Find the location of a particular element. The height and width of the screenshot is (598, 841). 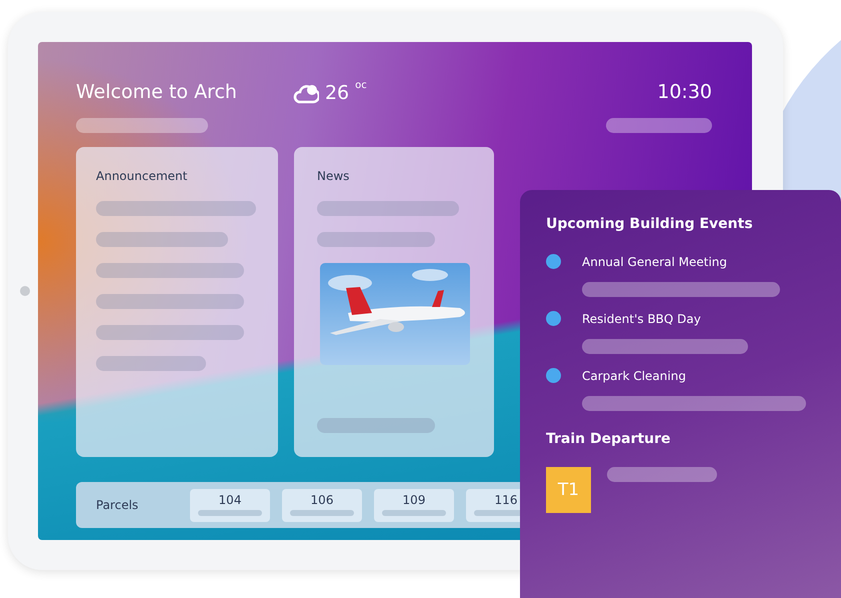

temperature: 26 is located at coordinates (337, 93).